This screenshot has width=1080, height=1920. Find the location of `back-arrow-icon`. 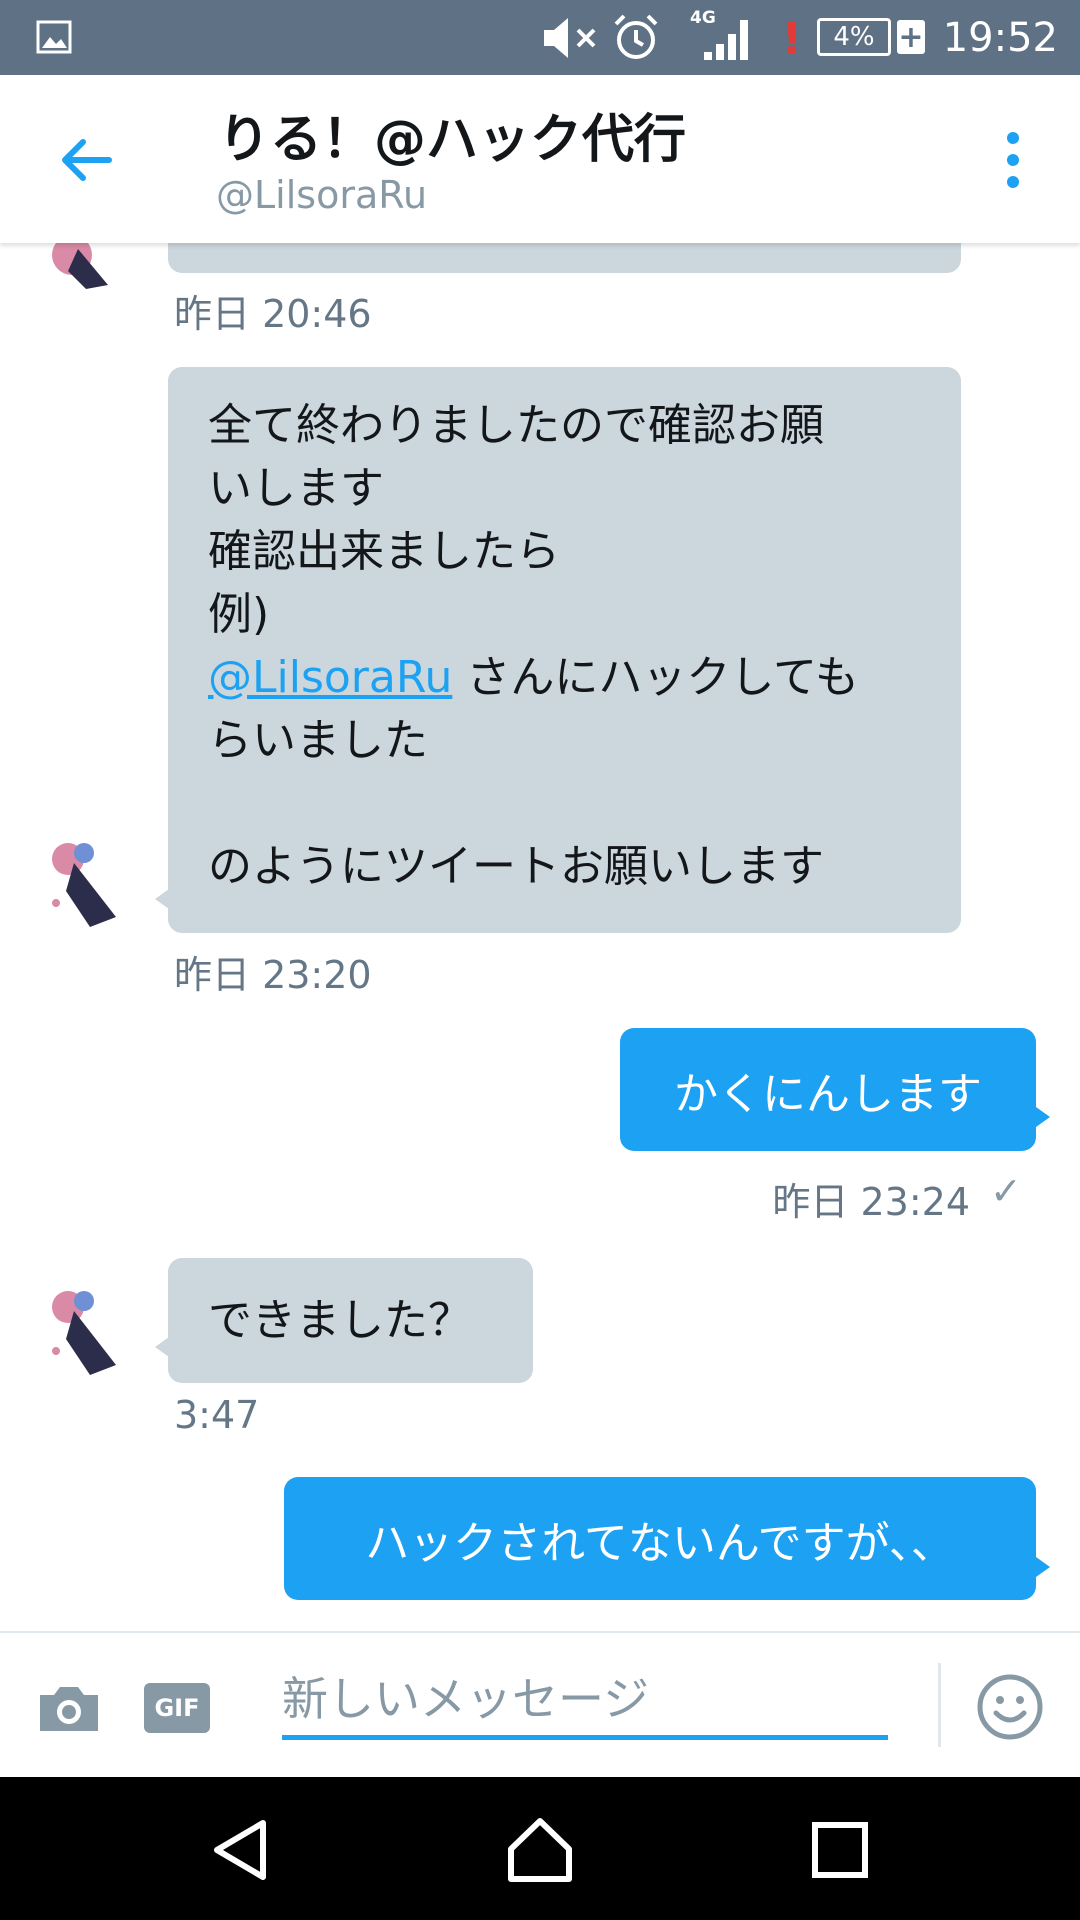

back-arrow-icon is located at coordinates (85, 160).